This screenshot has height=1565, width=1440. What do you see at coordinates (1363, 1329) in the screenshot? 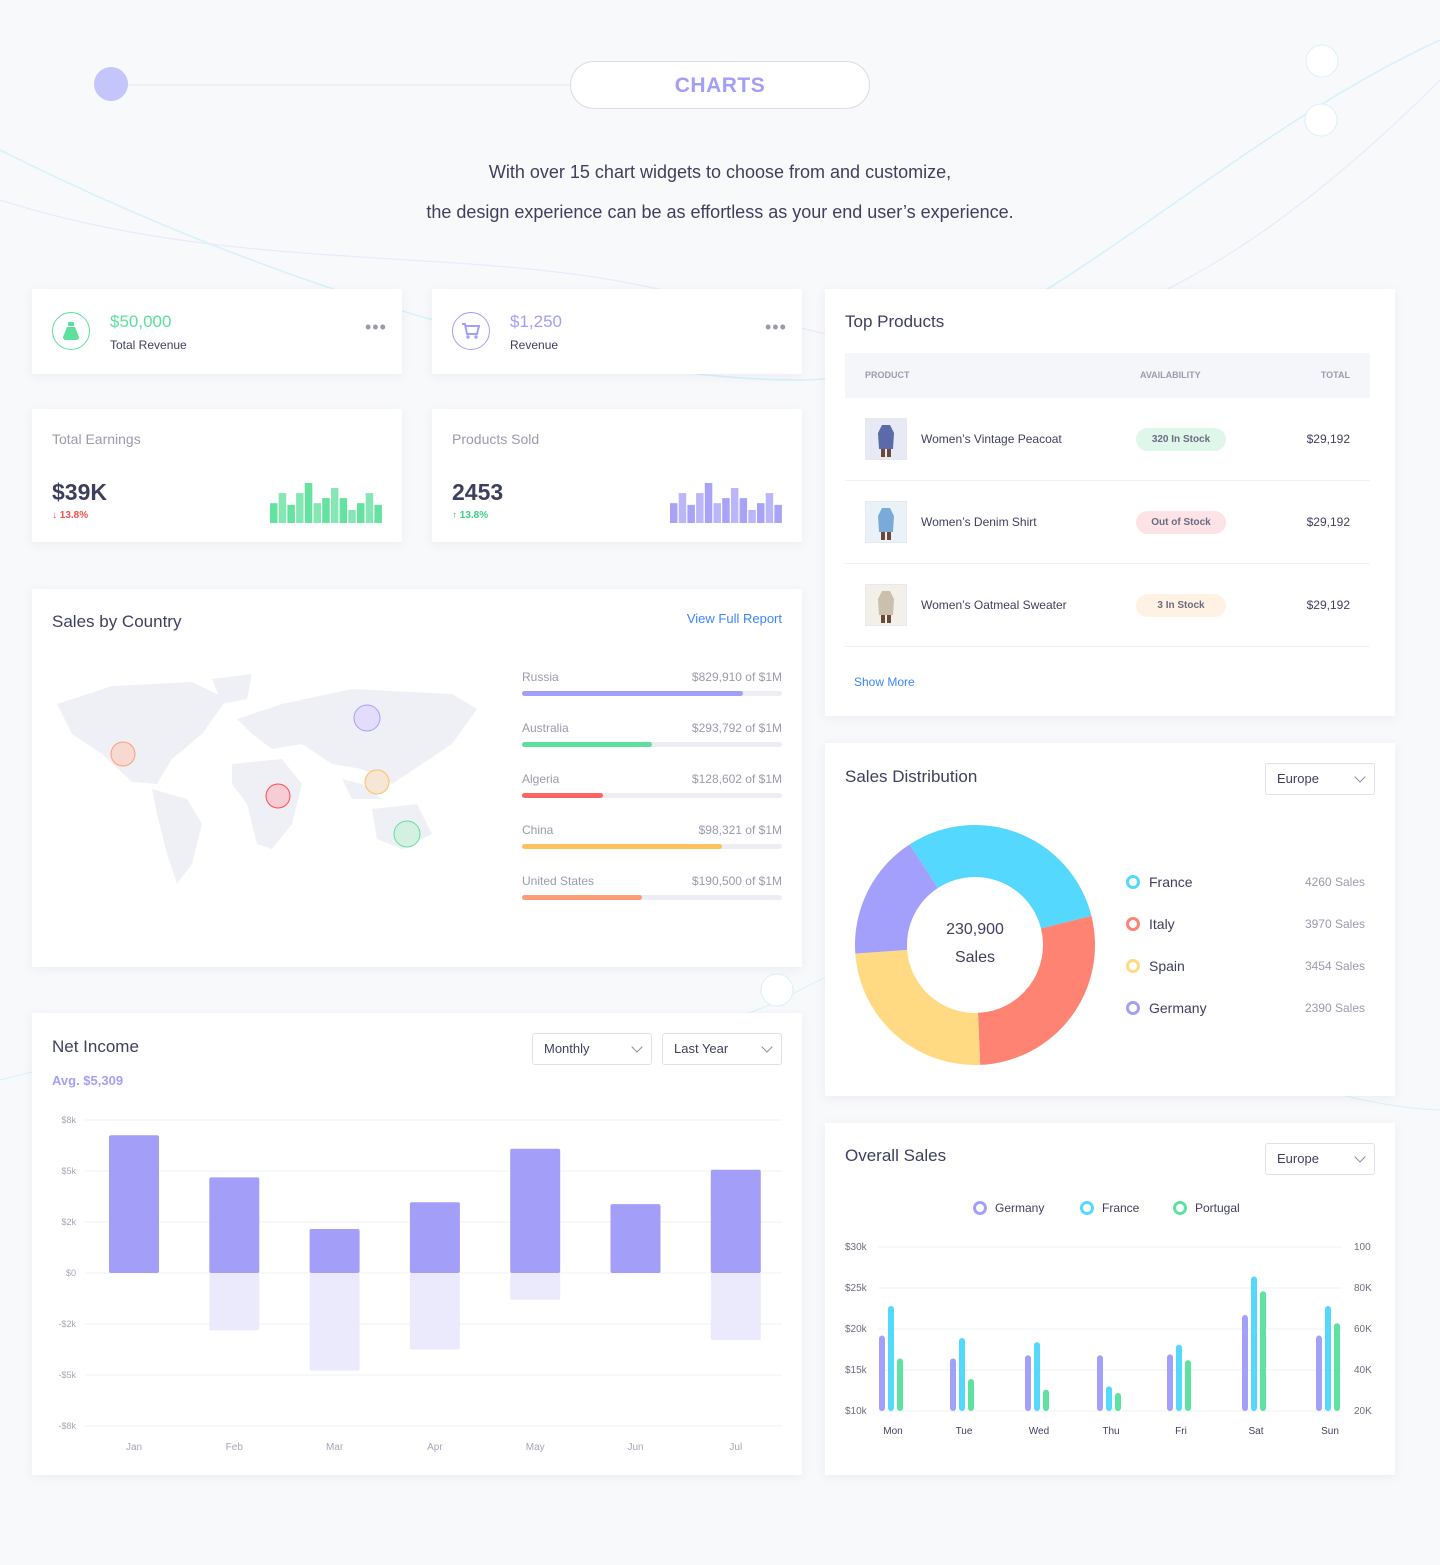
I see `y2-tick-label: 60K` at bounding box center [1363, 1329].